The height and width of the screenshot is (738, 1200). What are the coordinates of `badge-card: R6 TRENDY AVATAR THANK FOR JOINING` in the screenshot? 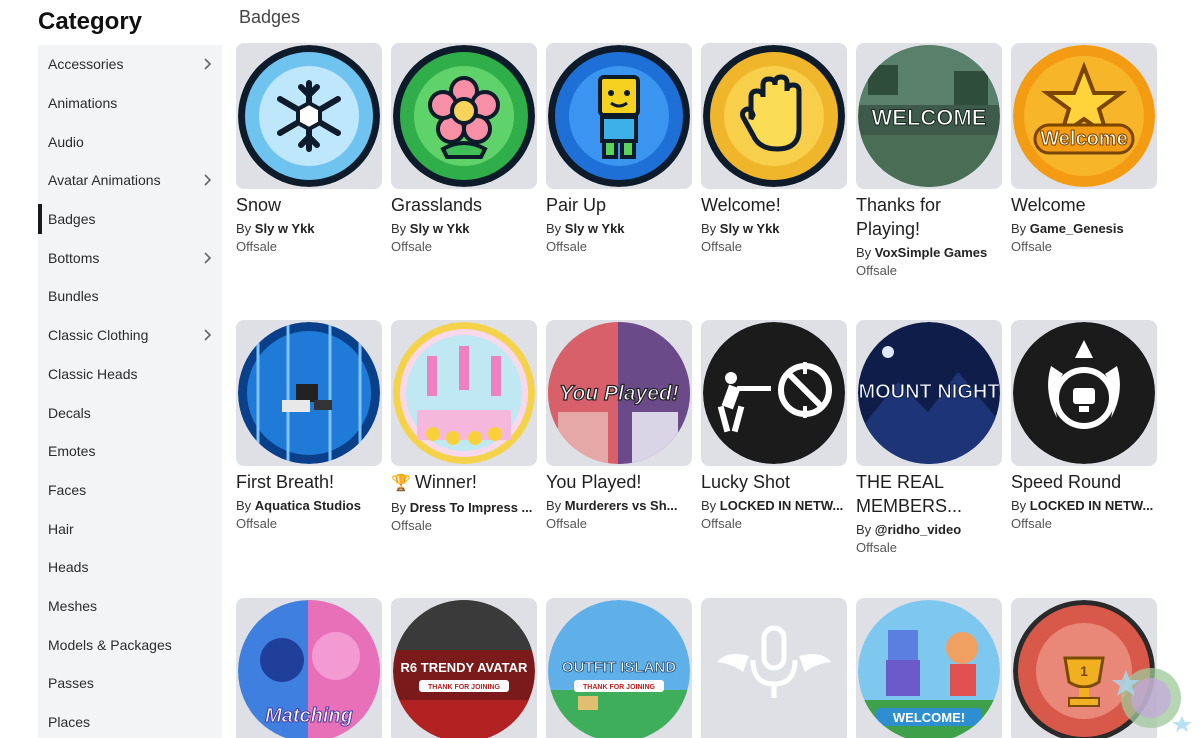 It's located at (464, 668).